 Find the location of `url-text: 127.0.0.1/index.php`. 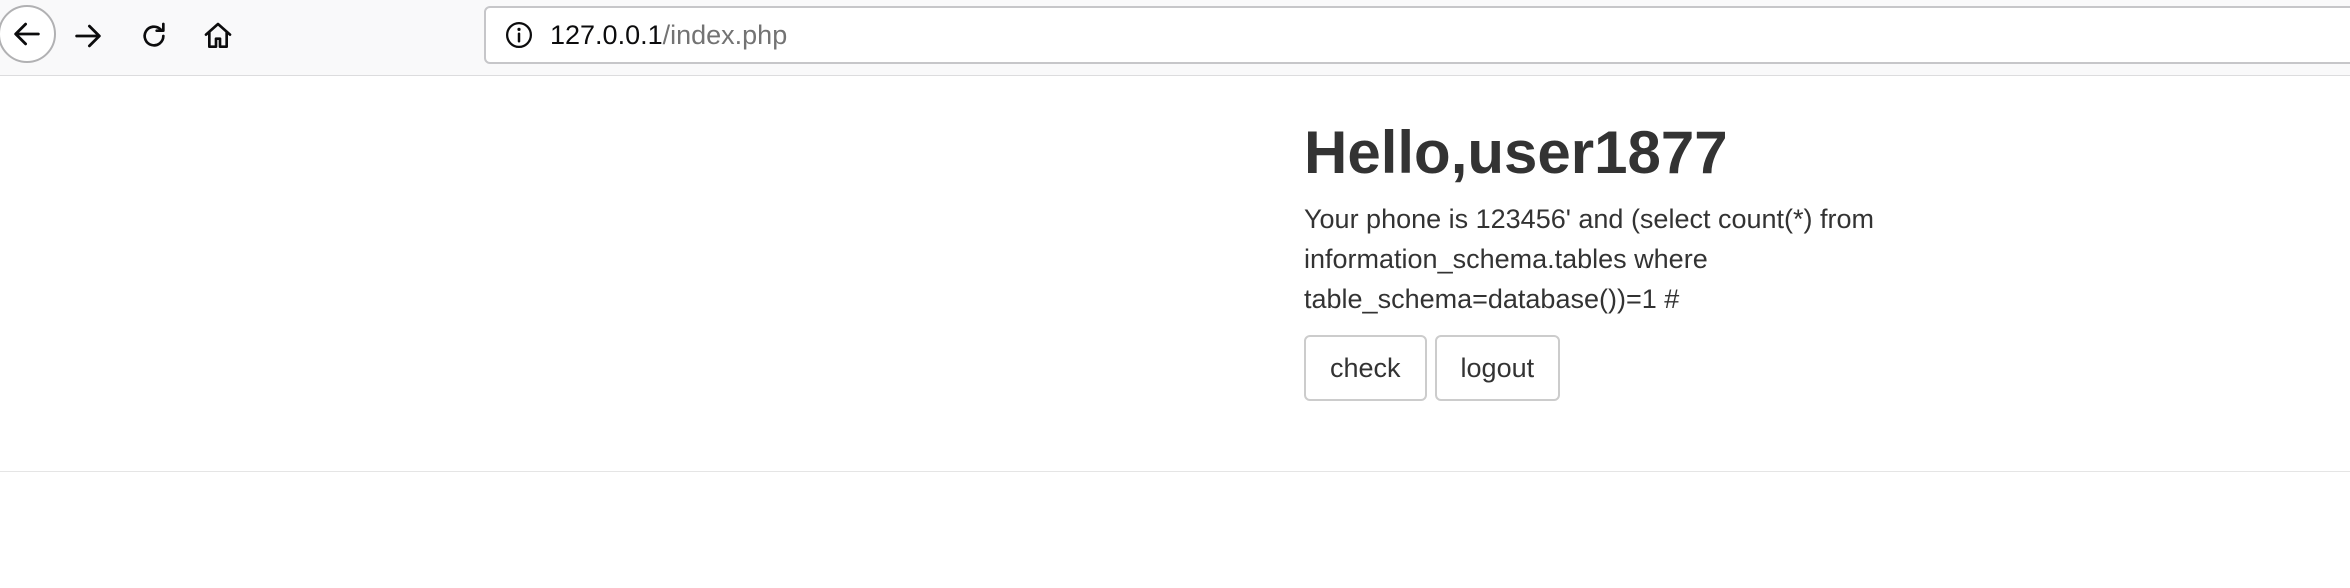

url-text: 127.0.0.1/index.php is located at coordinates (668, 35).